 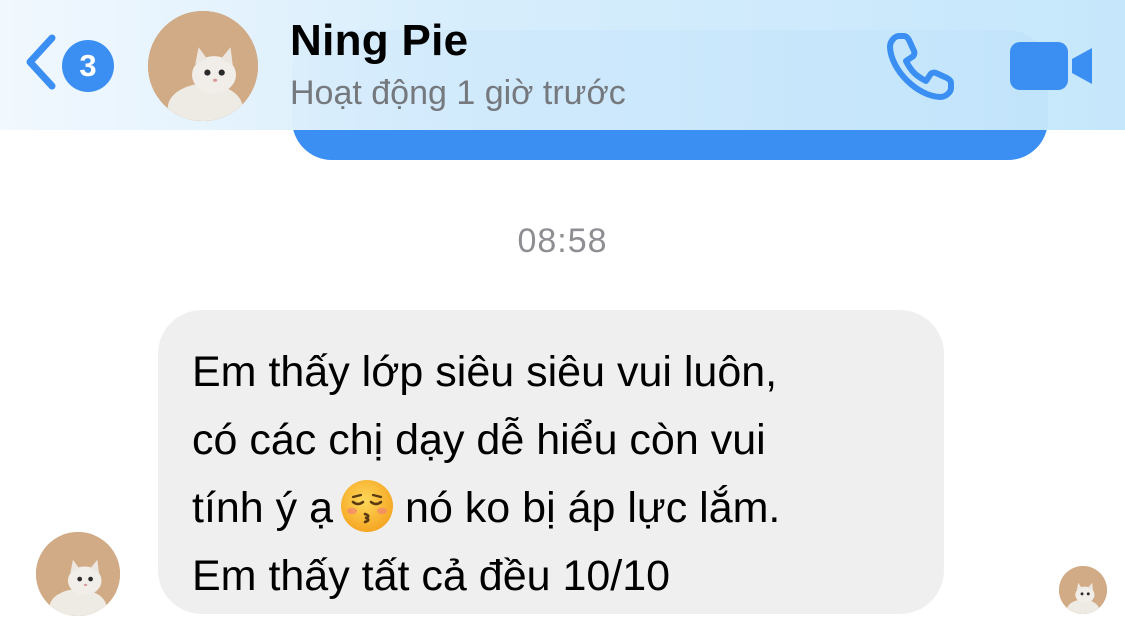 I want to click on video-camera-icon, so click(x=1051, y=66).